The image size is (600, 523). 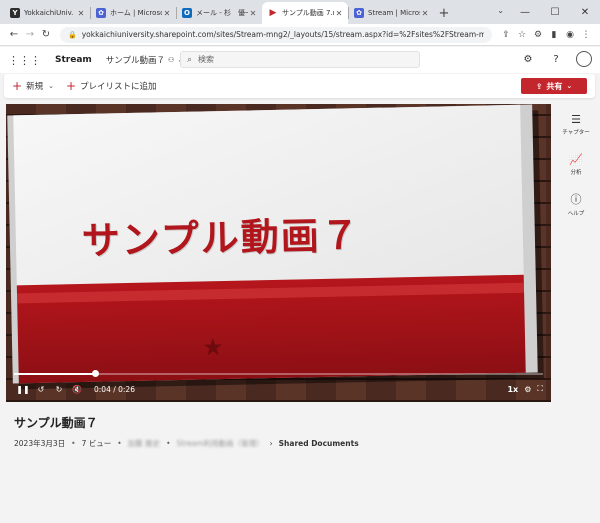 What do you see at coordinates (72, 34) in the screenshot?
I see `lock-icon: 🔒` at bounding box center [72, 34].